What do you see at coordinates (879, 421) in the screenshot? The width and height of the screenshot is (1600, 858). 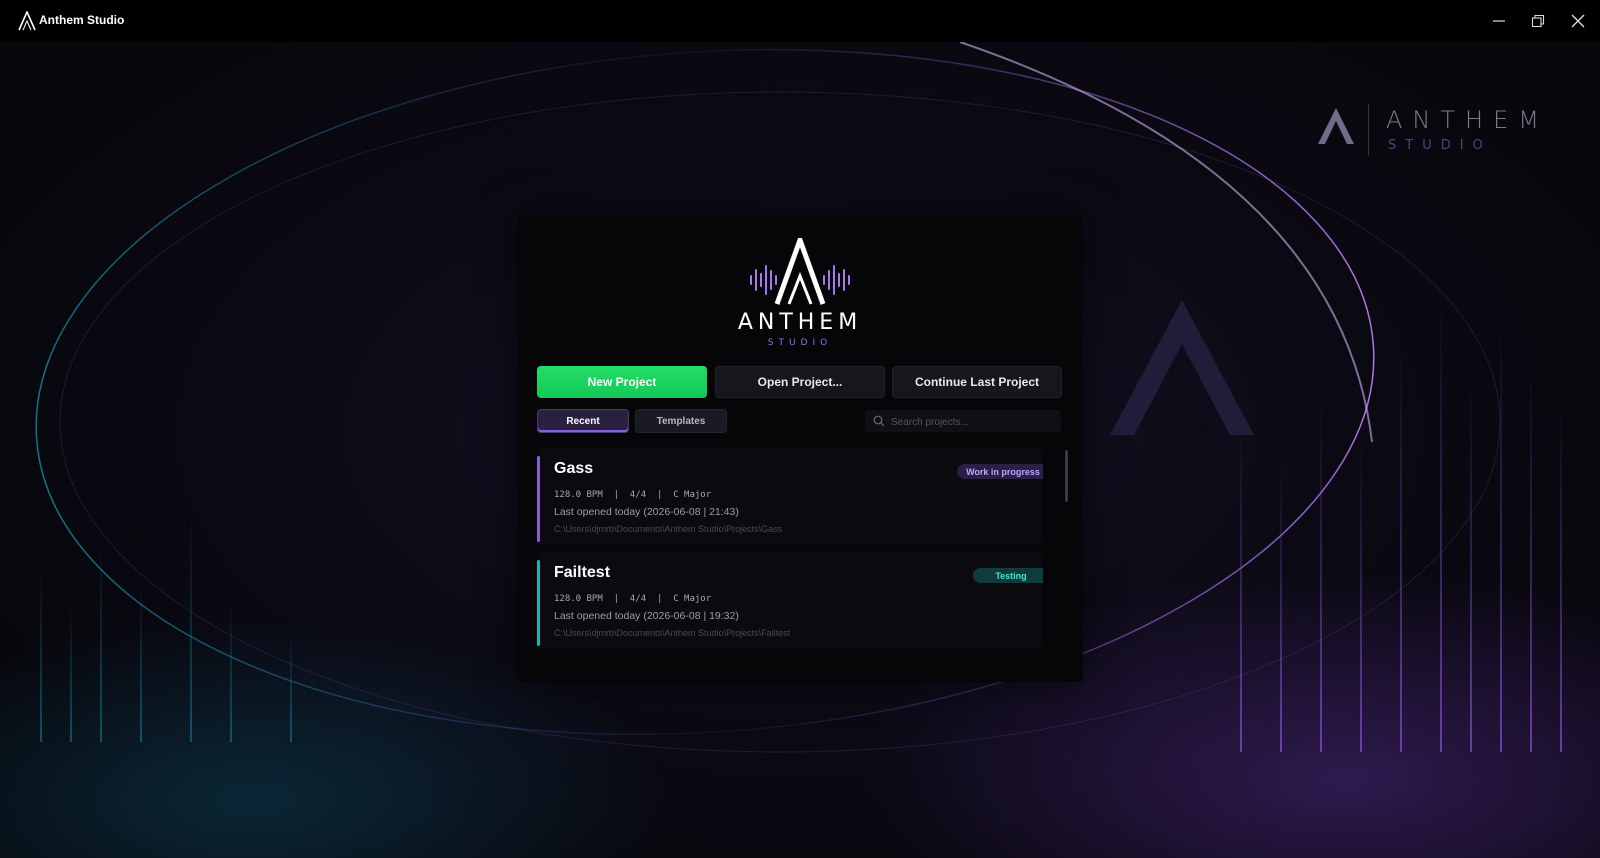 I see `search-icon` at bounding box center [879, 421].